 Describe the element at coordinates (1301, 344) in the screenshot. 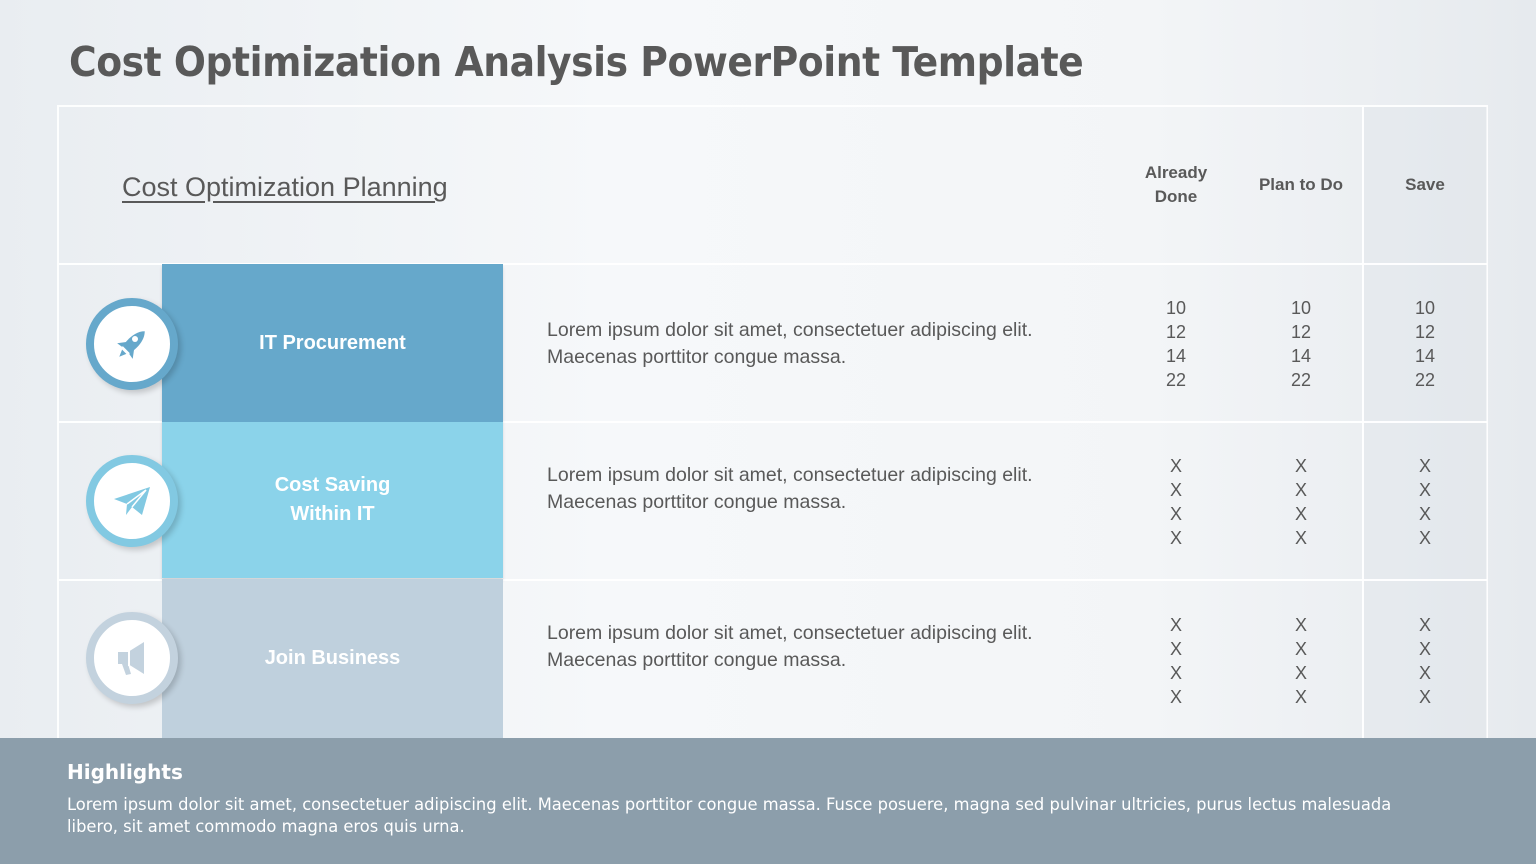

I see `value-plan-to-do: 10 12 14 22` at that location.